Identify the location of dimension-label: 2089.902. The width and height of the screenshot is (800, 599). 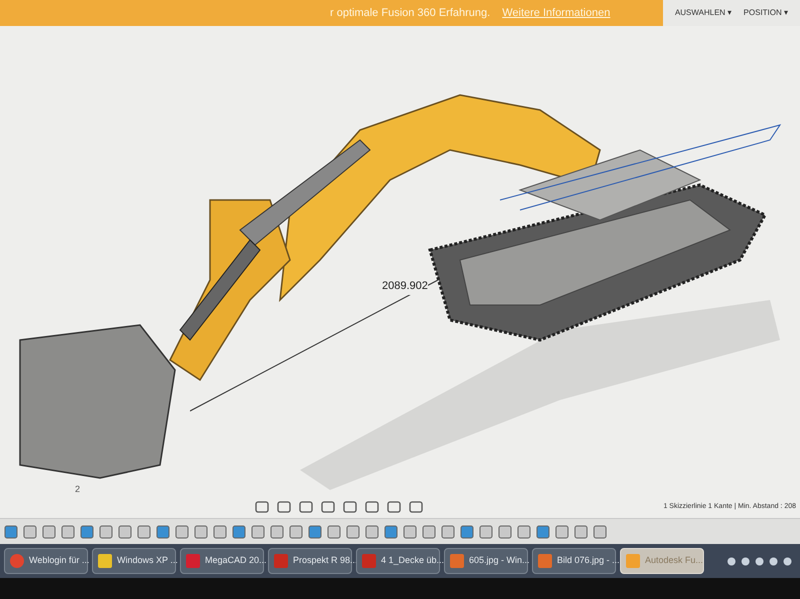
(405, 286).